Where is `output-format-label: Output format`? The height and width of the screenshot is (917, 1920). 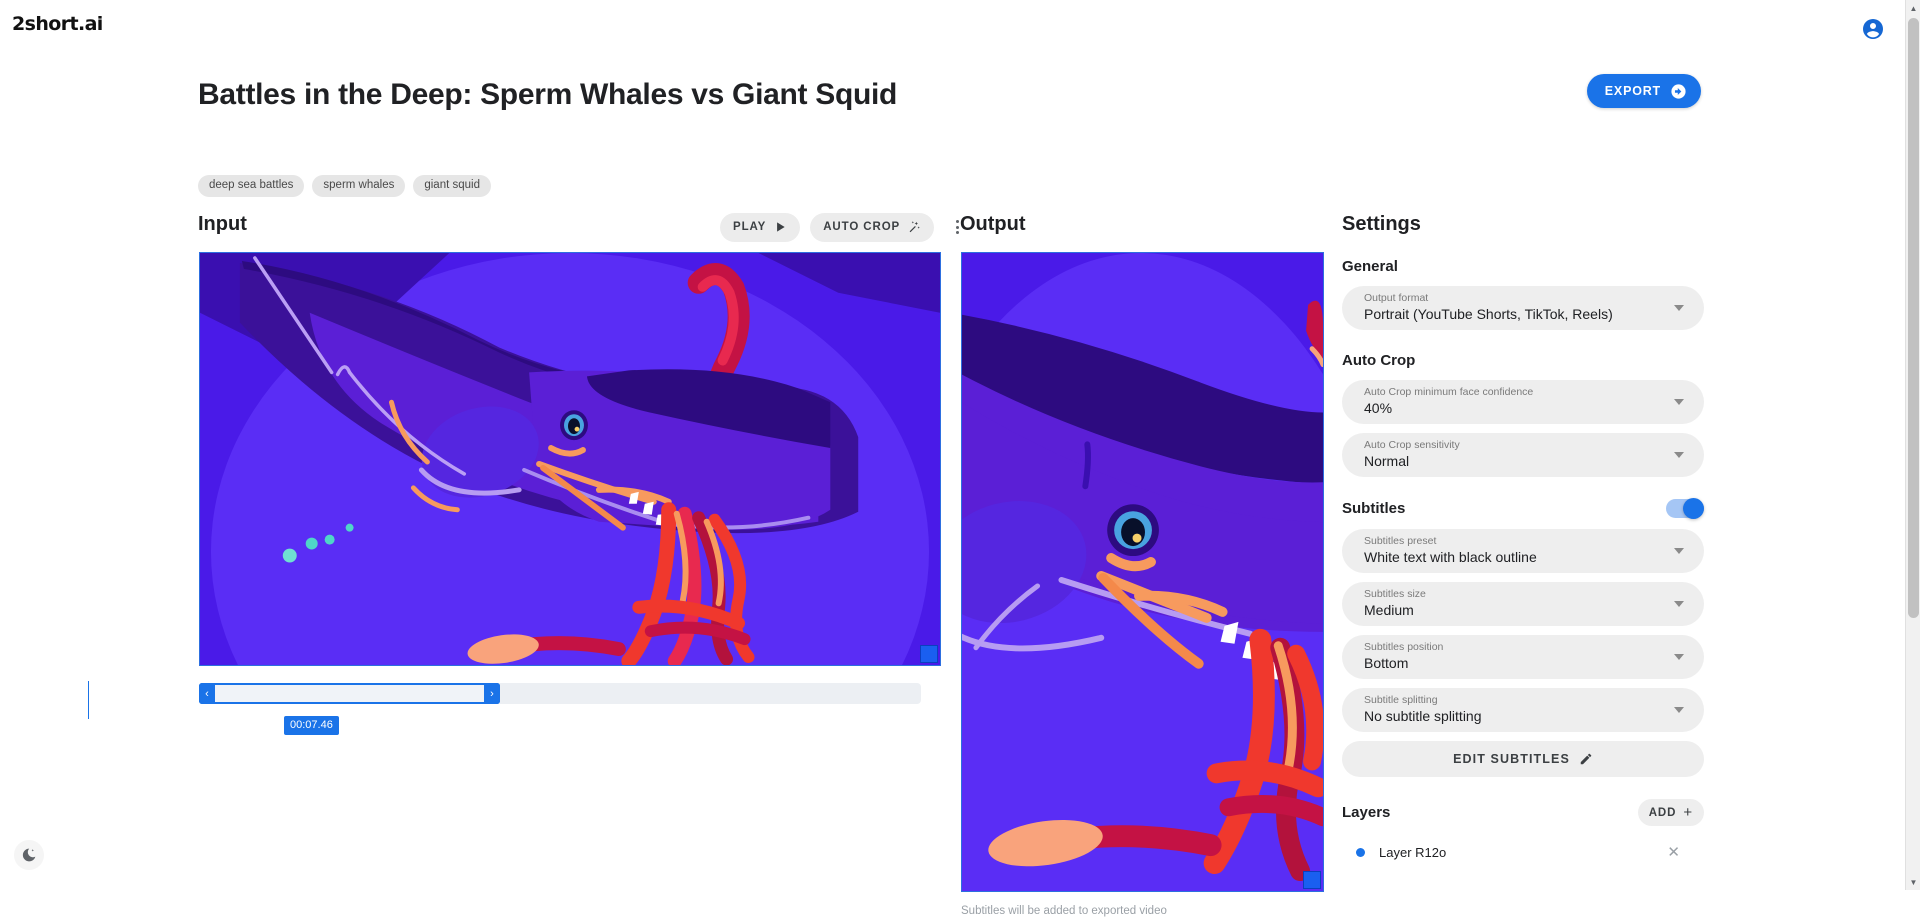 output-format-label: Output format is located at coordinates (1513, 298).